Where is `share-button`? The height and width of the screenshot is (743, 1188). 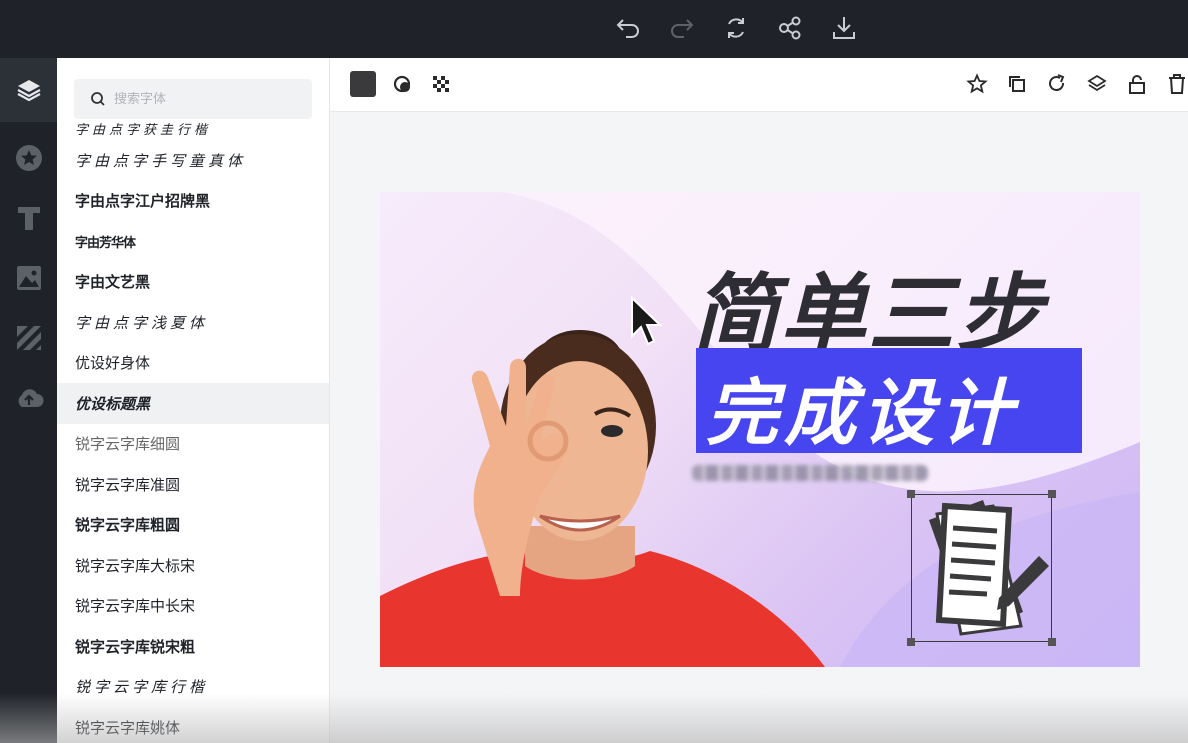
share-button is located at coordinates (790, 28).